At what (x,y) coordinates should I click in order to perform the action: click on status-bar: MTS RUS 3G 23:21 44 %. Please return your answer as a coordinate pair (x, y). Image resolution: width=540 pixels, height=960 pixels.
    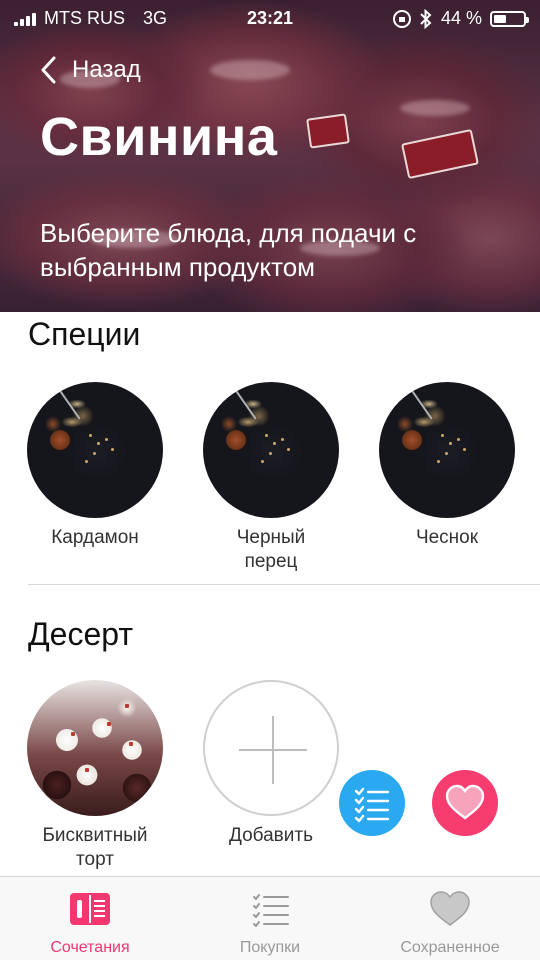
    Looking at the image, I should click on (270, 18).